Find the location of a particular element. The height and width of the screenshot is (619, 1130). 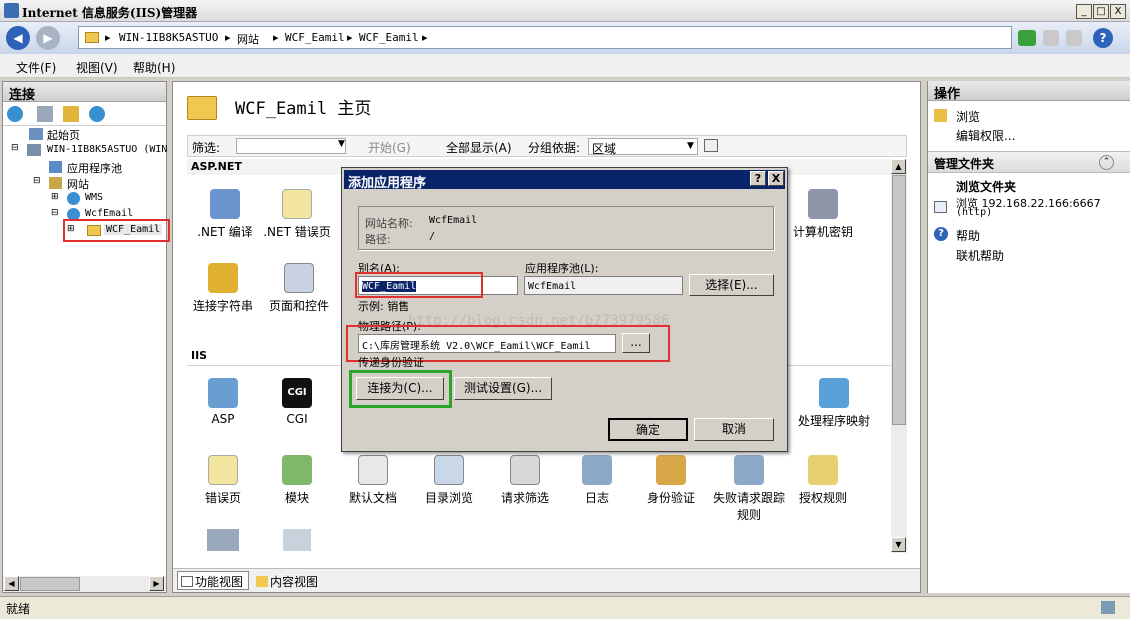

tile-net-error-pages: .NET 错误页 is located at coordinates (297, 214).